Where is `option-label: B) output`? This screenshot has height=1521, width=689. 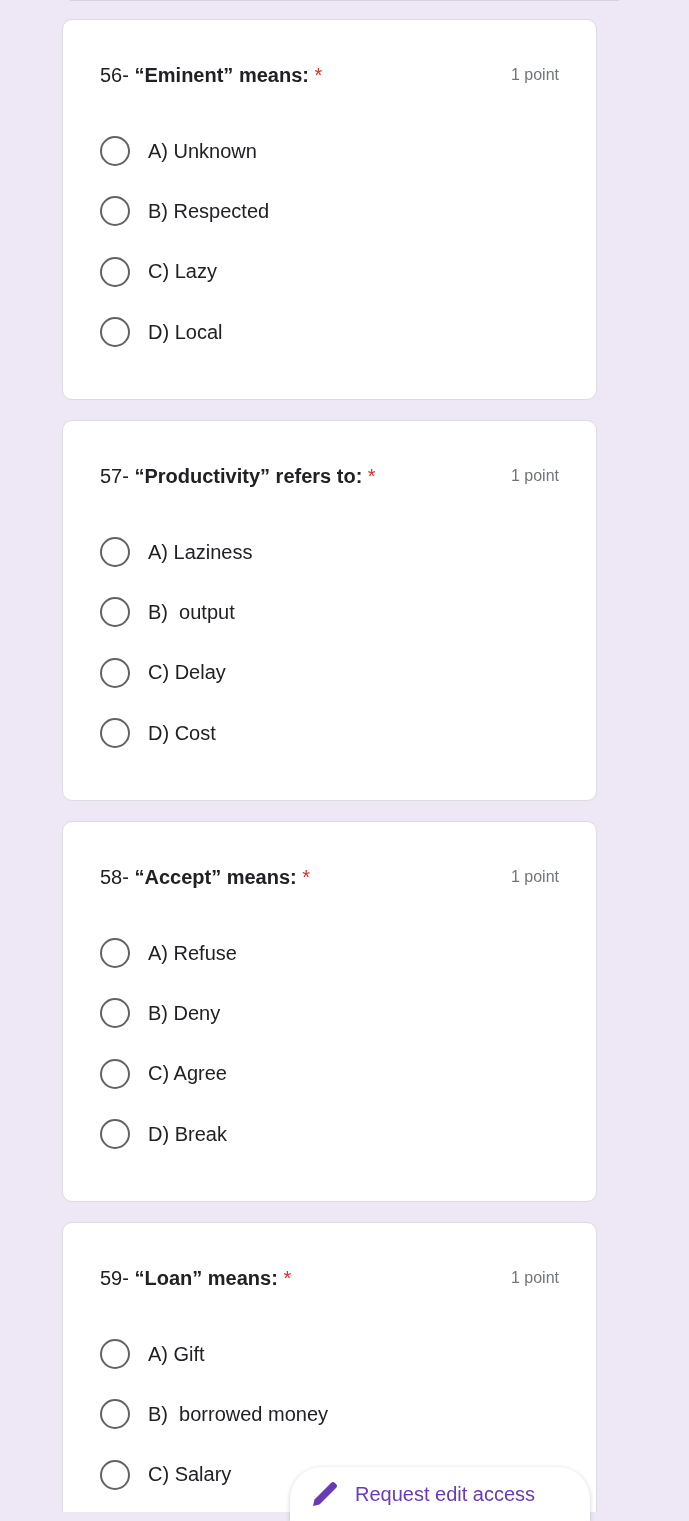 option-label: B) output is located at coordinates (191, 612).